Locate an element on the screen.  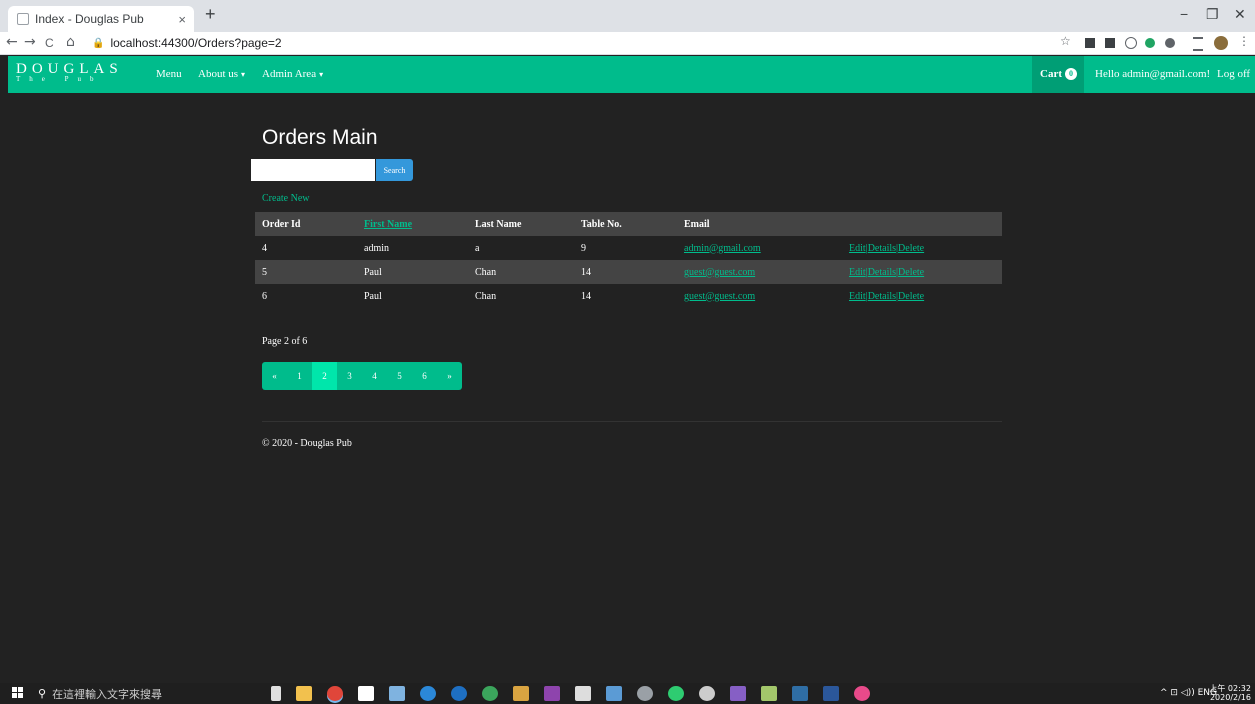
windows-start-icon is located at coordinates (18, 693).